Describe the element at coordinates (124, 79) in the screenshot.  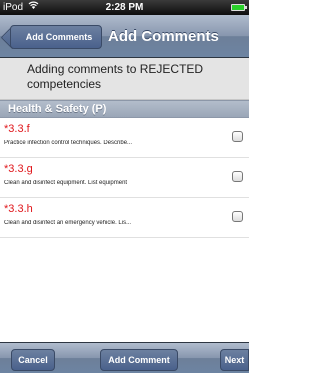
I see `info-message: Adding comments to REJECTED competencies` at that location.